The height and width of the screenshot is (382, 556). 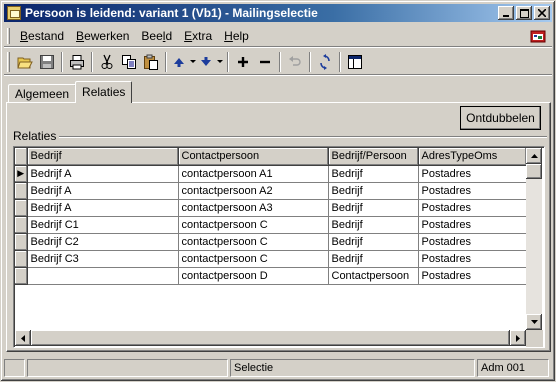 I want to click on move-down-dropdown, so click(x=219, y=62).